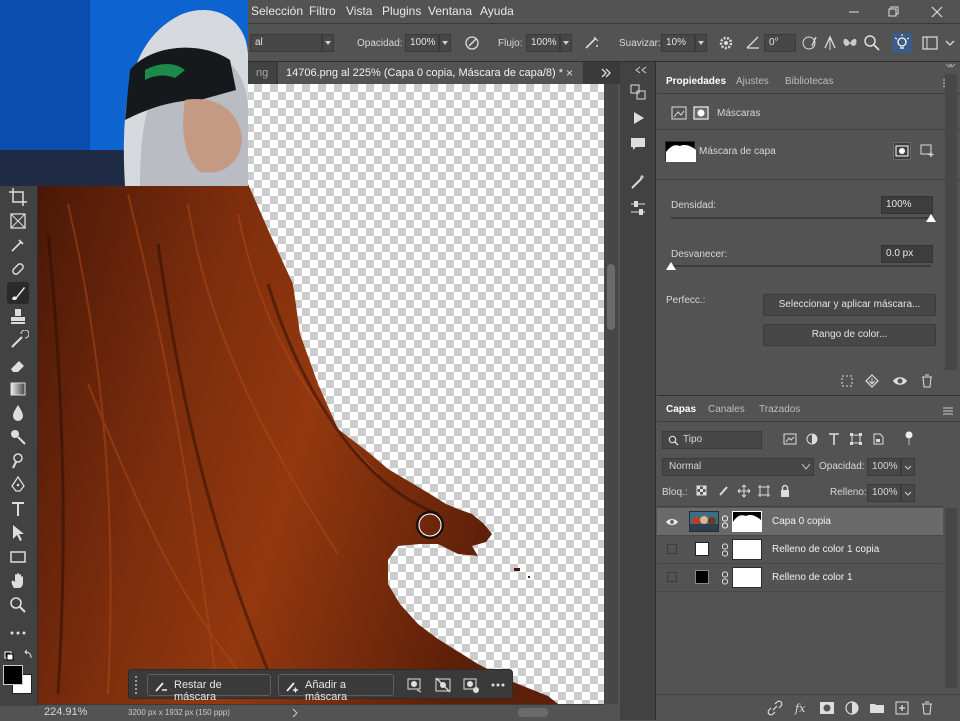 This screenshot has height=721, width=960. What do you see at coordinates (878, 439) in the screenshot?
I see `filter-smart-object-icon` at bounding box center [878, 439].